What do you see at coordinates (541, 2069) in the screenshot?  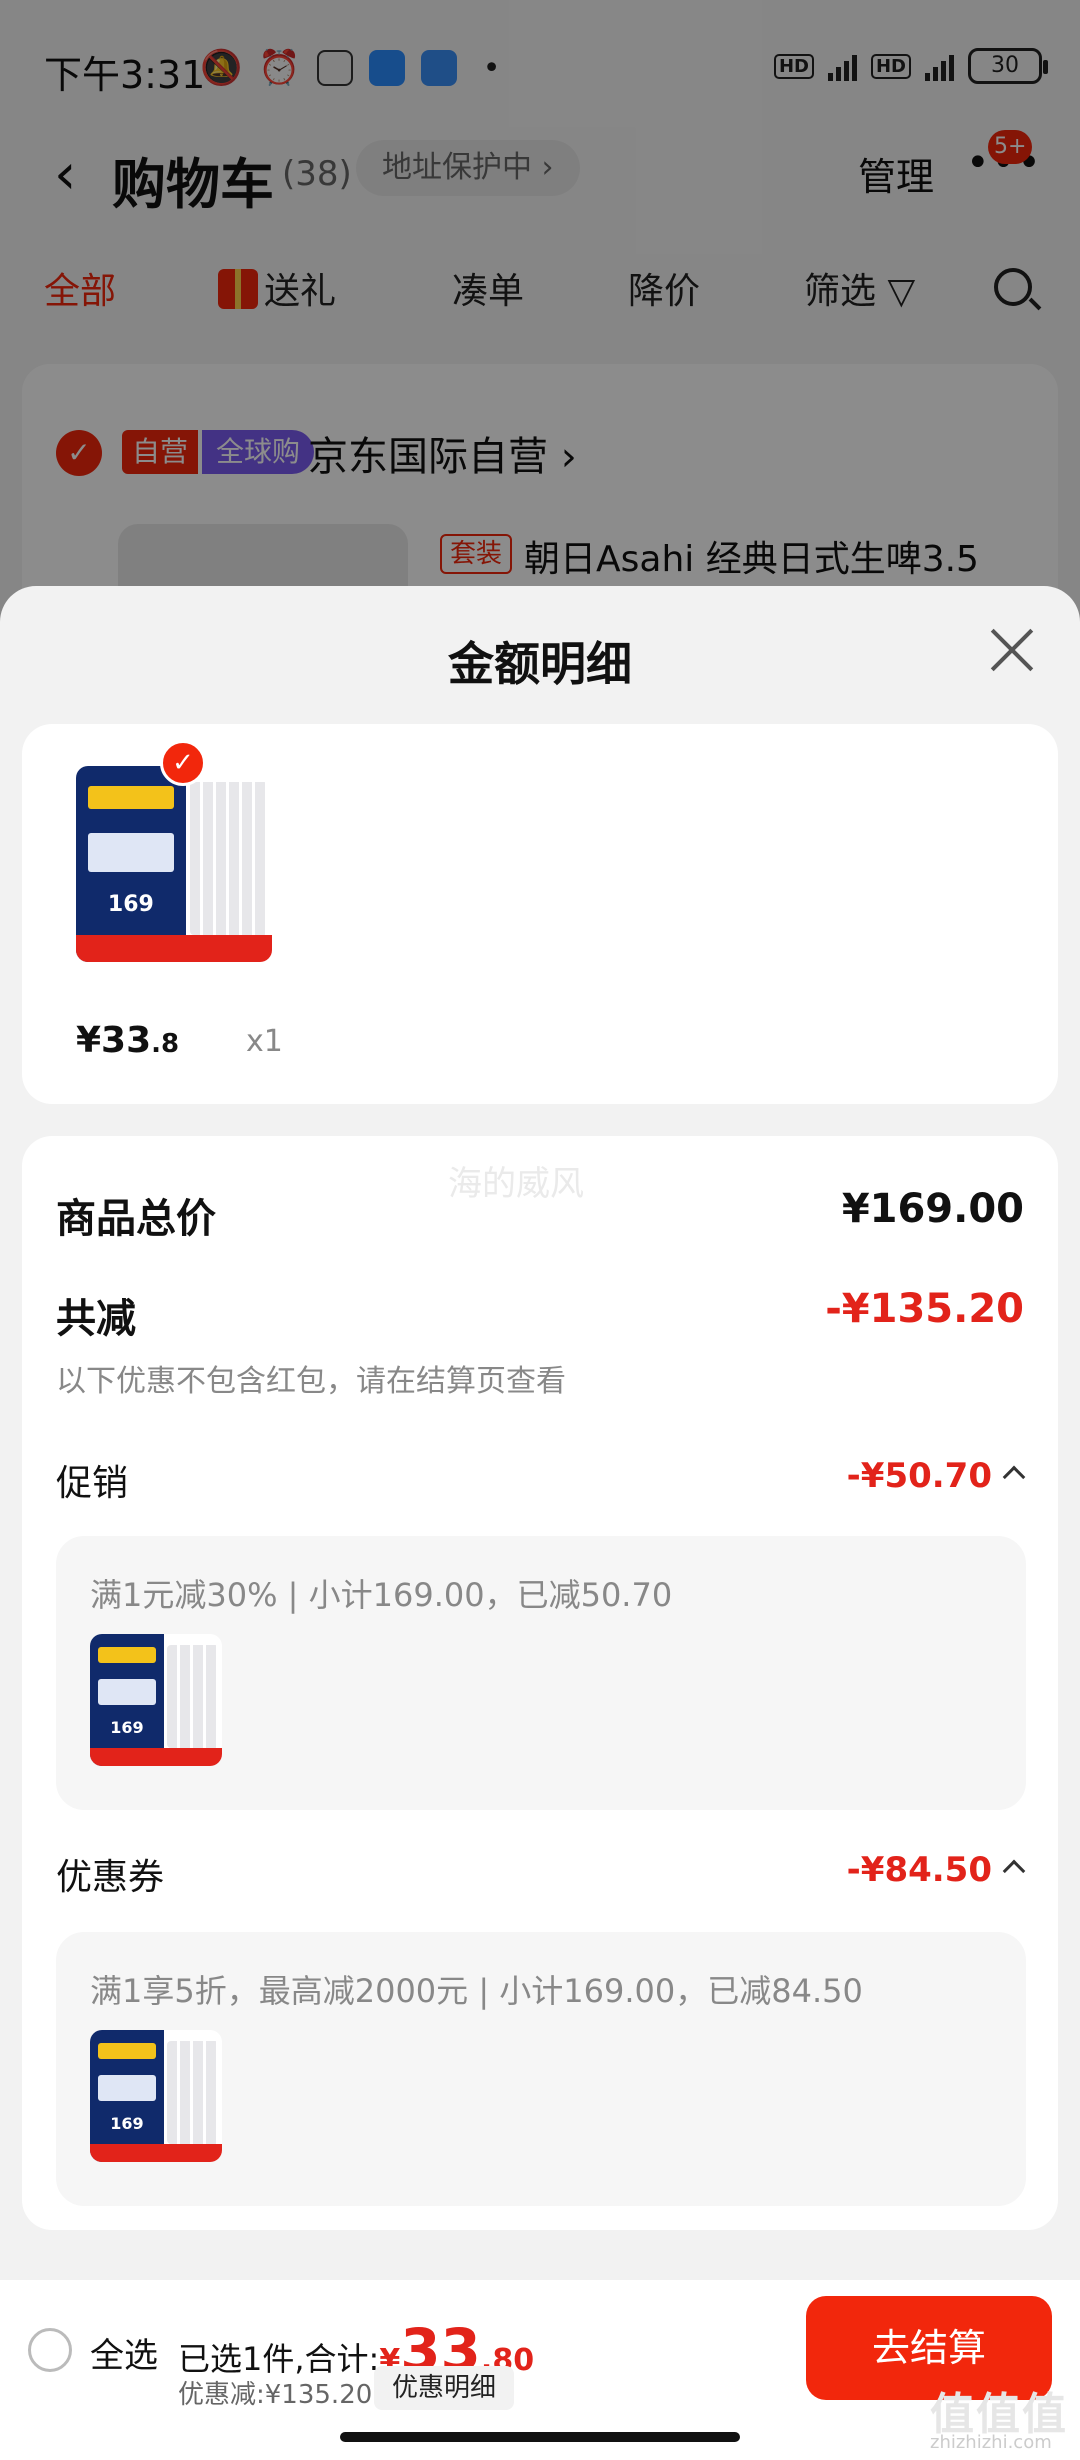 I see `coupon-detail-box: 满1享5折，最高减2000元 | 小计169.00，已减84.50 169` at bounding box center [541, 2069].